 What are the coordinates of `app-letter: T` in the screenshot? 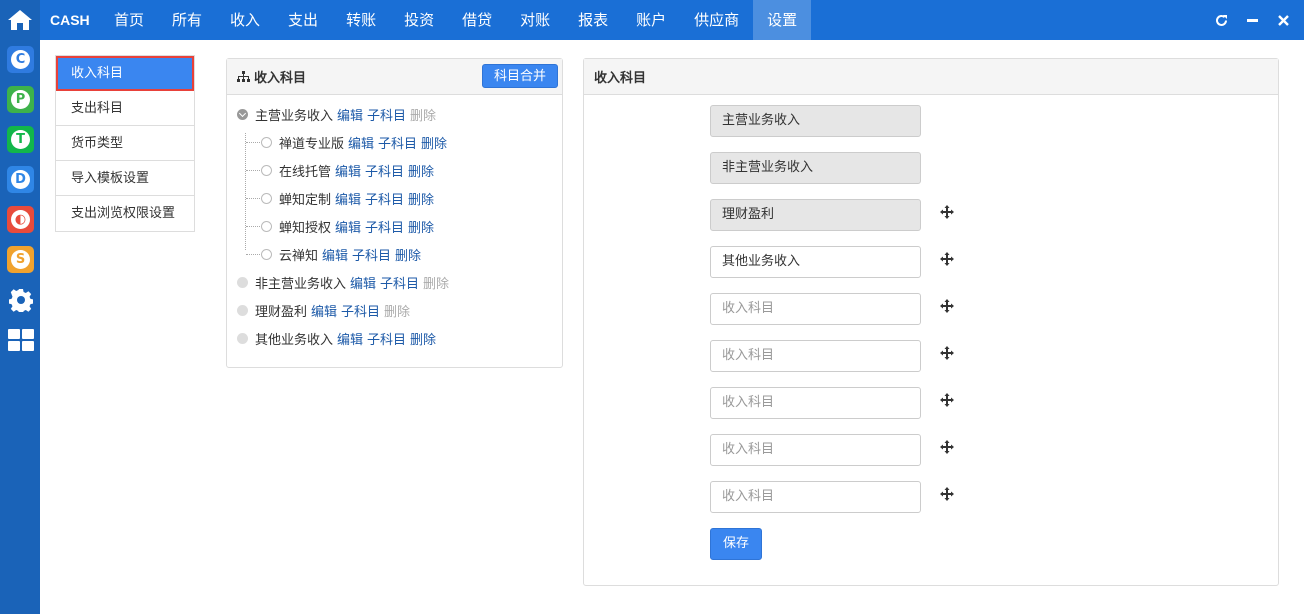 It's located at (20, 139).